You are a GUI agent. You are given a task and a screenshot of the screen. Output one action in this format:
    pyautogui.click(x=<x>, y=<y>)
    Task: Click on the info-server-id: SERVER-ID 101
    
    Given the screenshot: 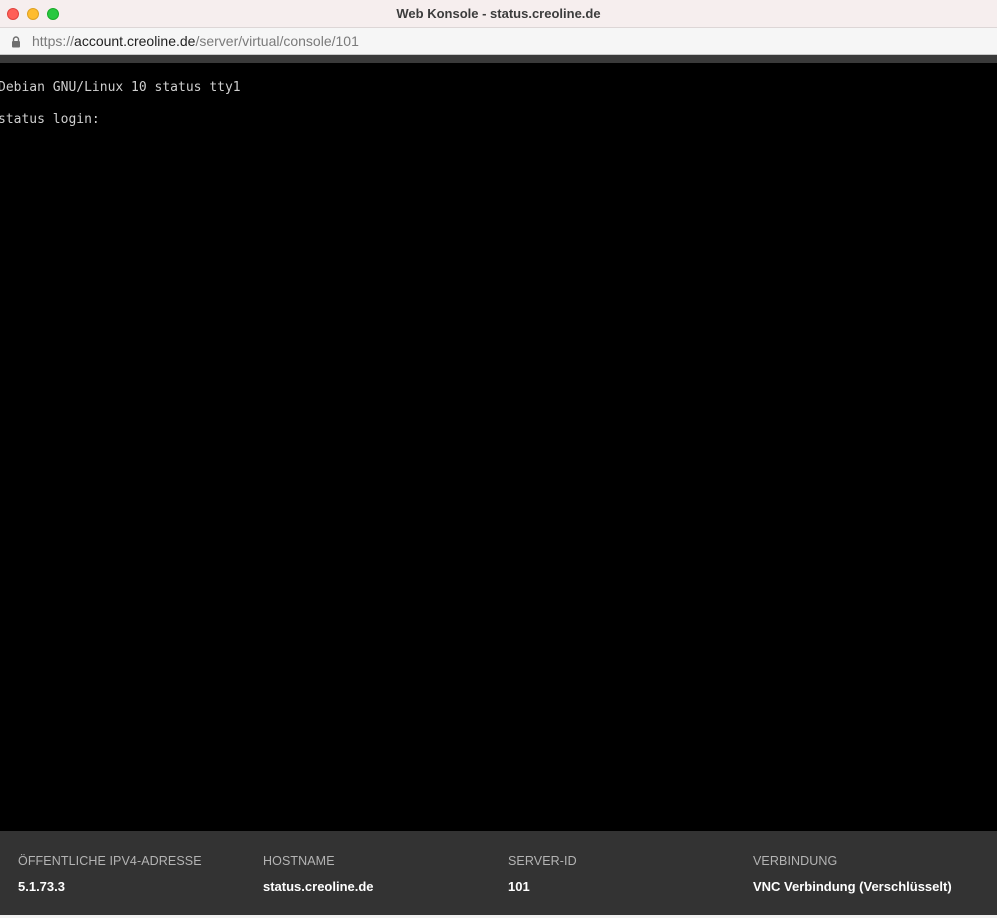 What is the action you would take?
    pyautogui.click(x=542, y=874)
    